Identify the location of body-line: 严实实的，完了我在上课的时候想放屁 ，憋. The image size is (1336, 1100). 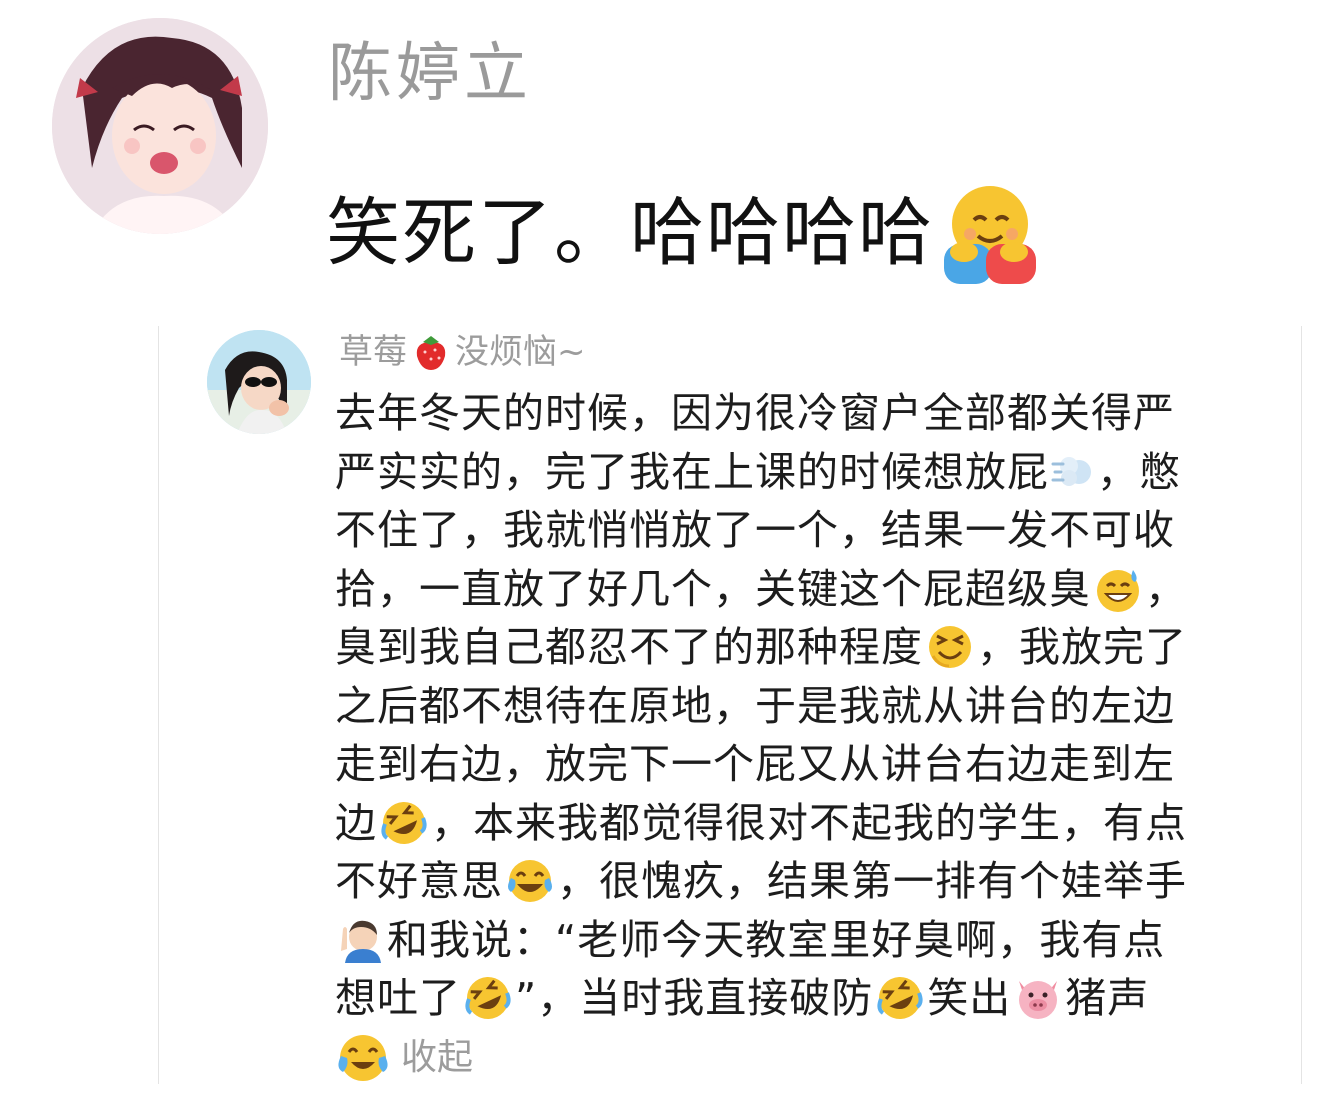
(758, 471).